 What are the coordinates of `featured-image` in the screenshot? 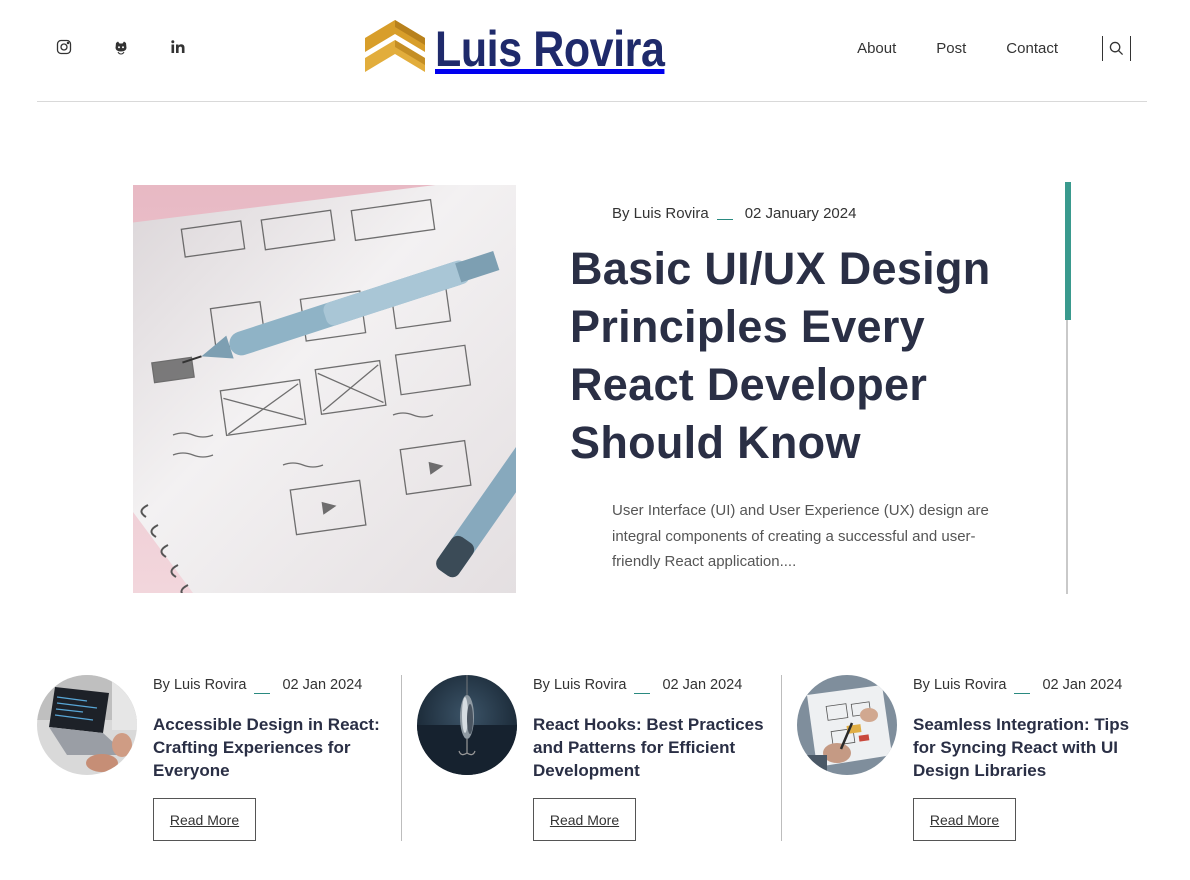 It's located at (324, 389).